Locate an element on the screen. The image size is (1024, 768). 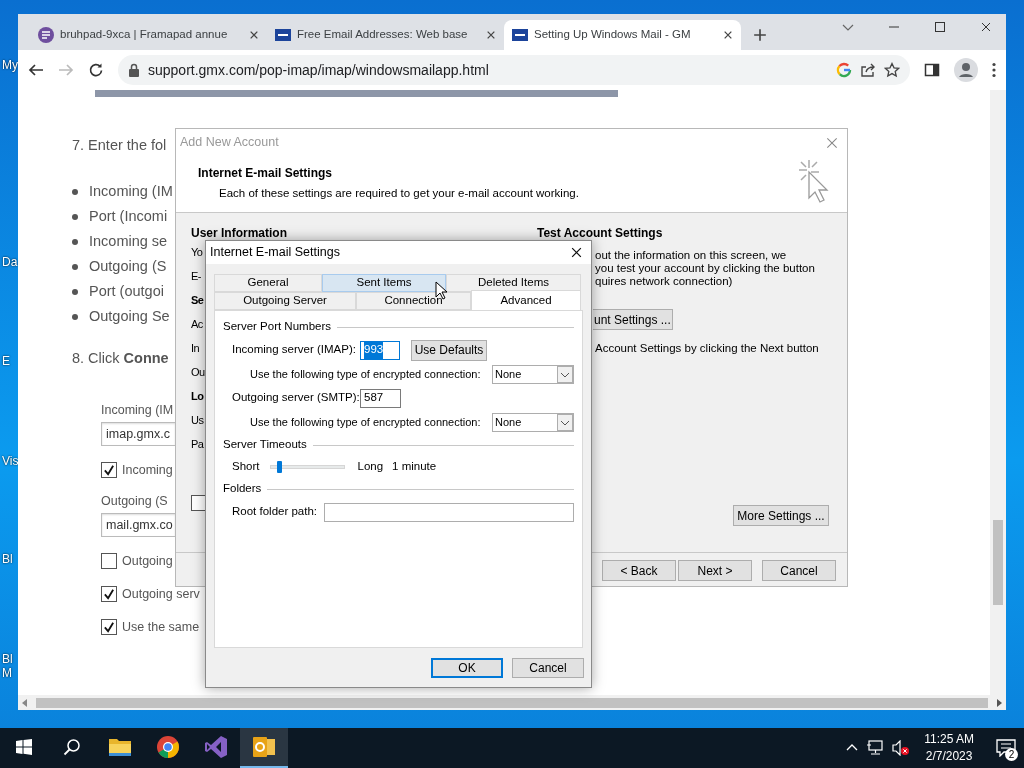
slider is located at coordinates (307, 467).